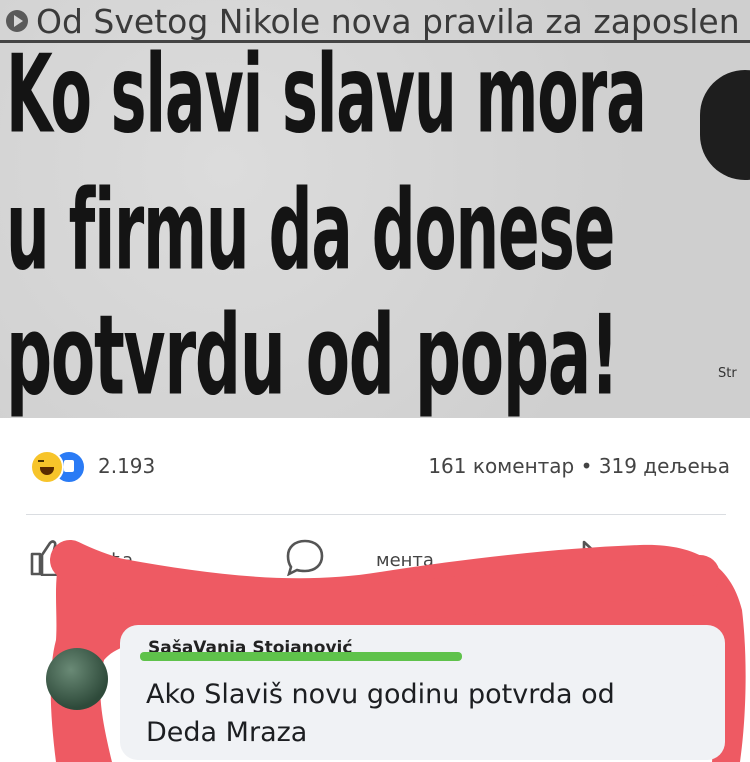 The width and height of the screenshot is (750, 762). I want to click on comment-icon, so click(305, 557).